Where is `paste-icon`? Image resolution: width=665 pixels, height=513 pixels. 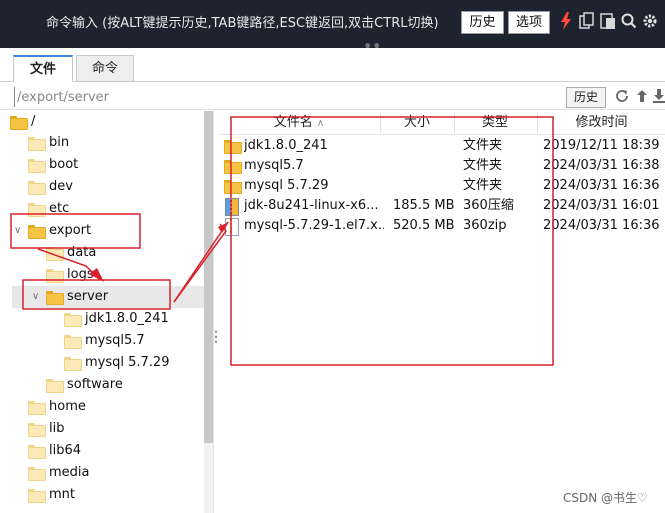 paste-icon is located at coordinates (608, 22).